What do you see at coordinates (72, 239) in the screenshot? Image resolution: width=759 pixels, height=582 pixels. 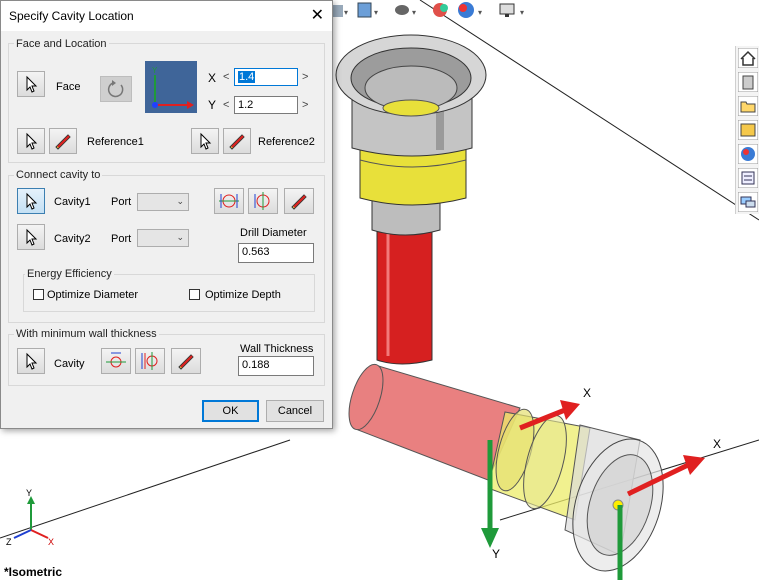 I see `cavity2-label: Cavity2` at bounding box center [72, 239].